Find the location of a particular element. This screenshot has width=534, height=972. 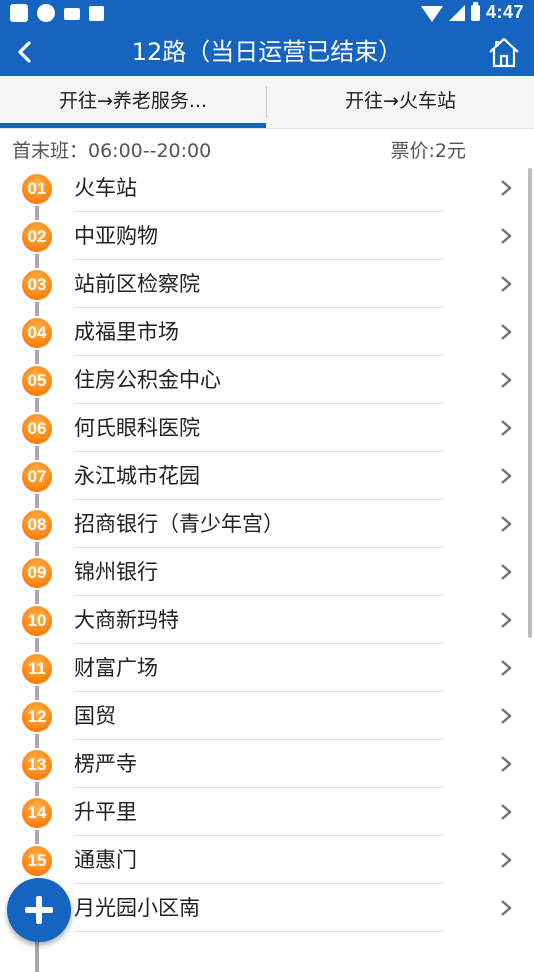

stop-item: 07 永江城市花园 is located at coordinates (267, 476).